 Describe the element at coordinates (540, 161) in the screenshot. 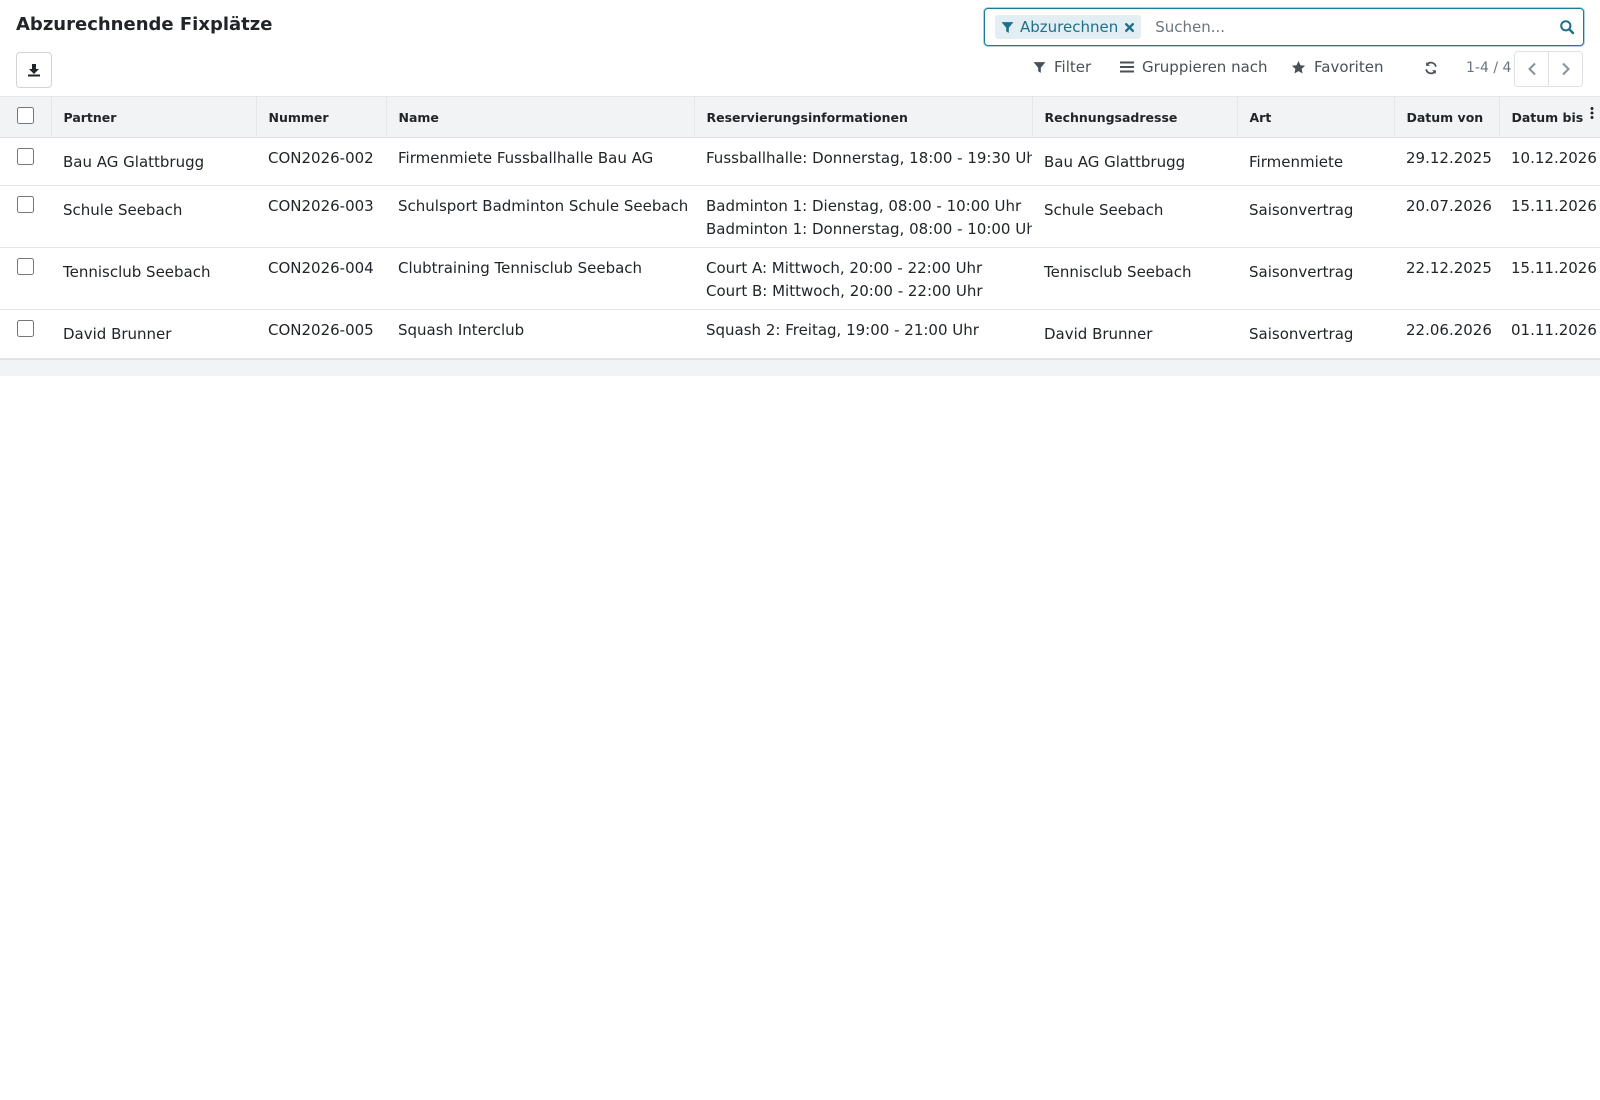

I see `name-cell: Firmenmiete Fussballhalle Bau AG` at that location.